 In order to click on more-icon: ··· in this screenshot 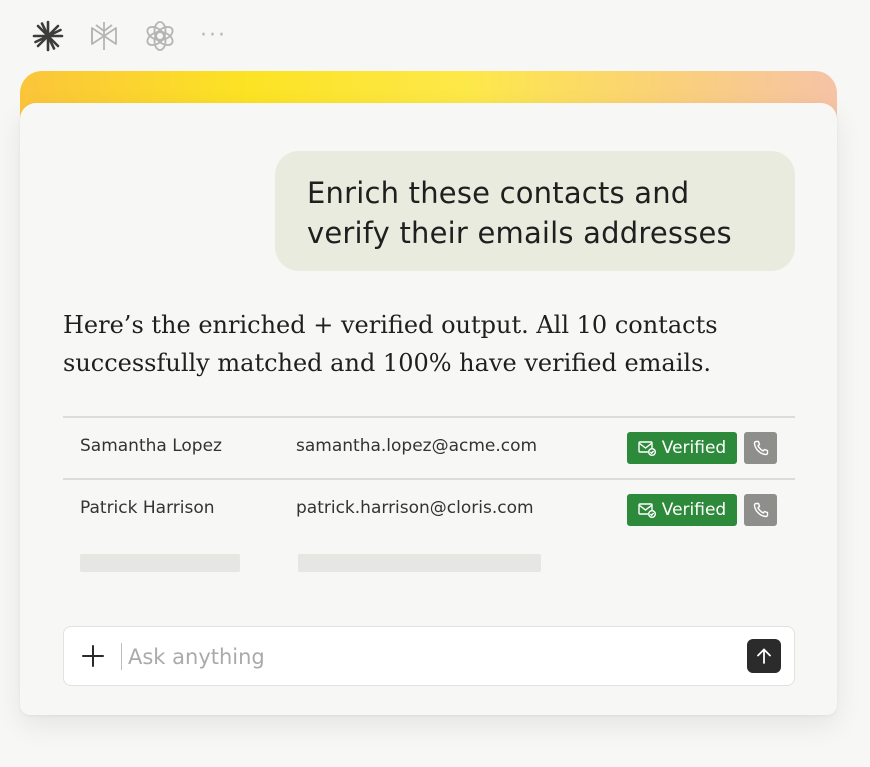, I will do `click(213, 36)`.